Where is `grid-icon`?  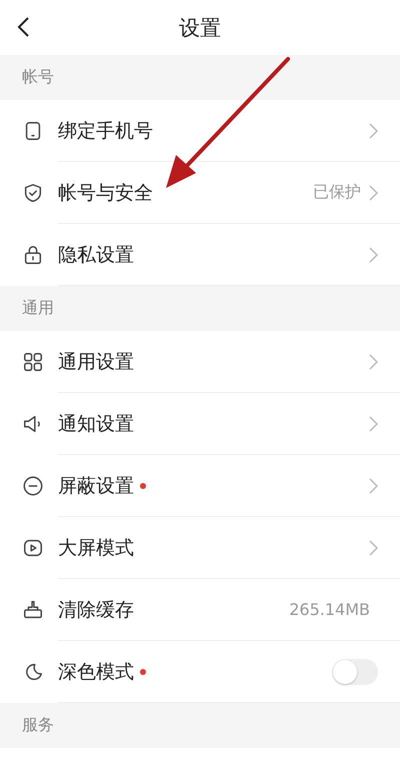
grid-icon is located at coordinates (33, 362).